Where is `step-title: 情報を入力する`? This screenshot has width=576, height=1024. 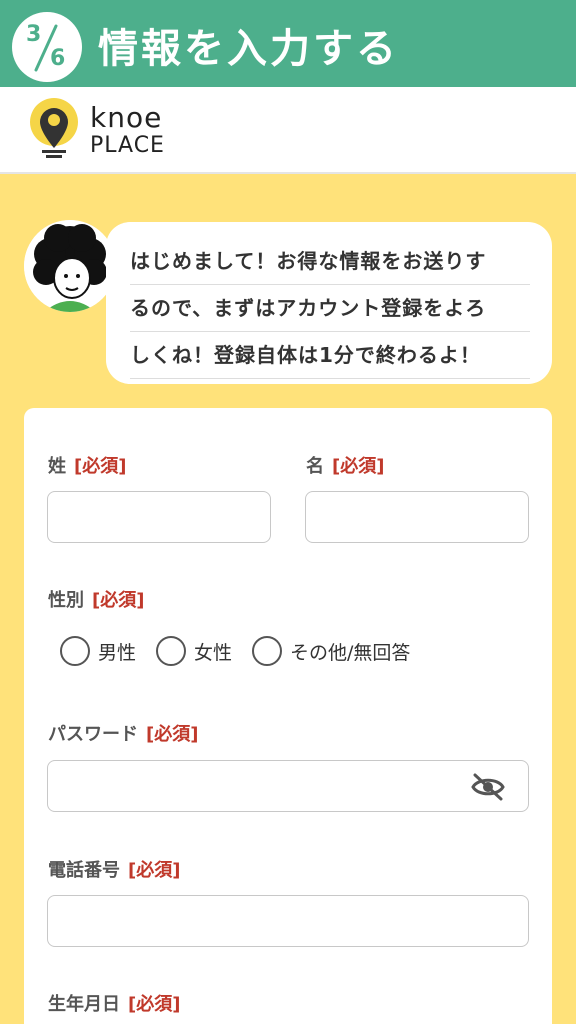
step-title: 情報を入力する is located at coordinates (248, 49).